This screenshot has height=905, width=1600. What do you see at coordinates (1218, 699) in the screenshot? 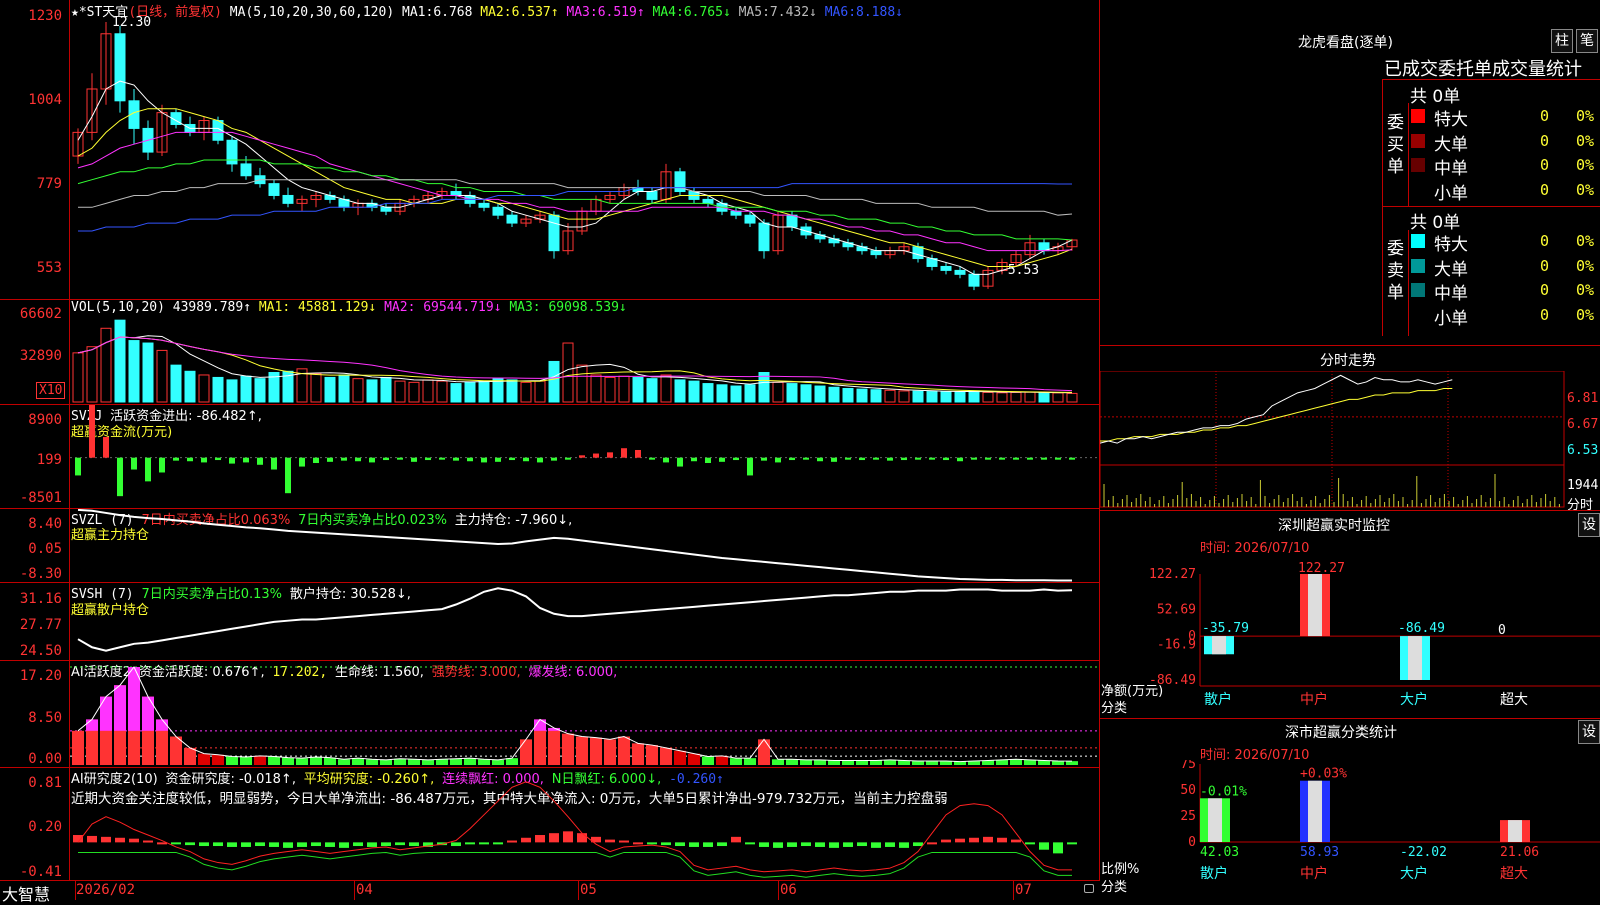
I see `sz-category-label: 散户` at bounding box center [1218, 699].